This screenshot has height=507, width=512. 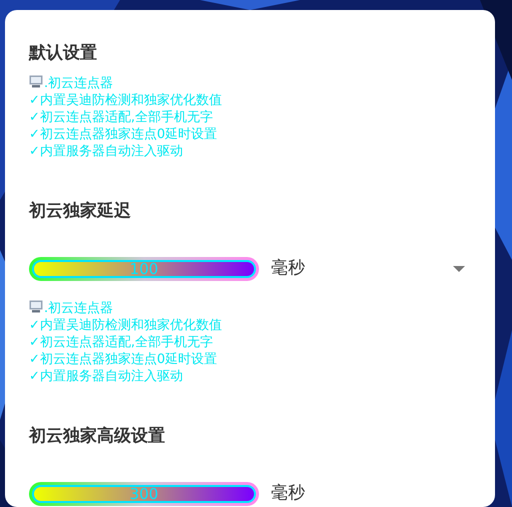 What do you see at coordinates (80, 211) in the screenshot?
I see `section-title: 初云独家延迟` at bounding box center [80, 211].